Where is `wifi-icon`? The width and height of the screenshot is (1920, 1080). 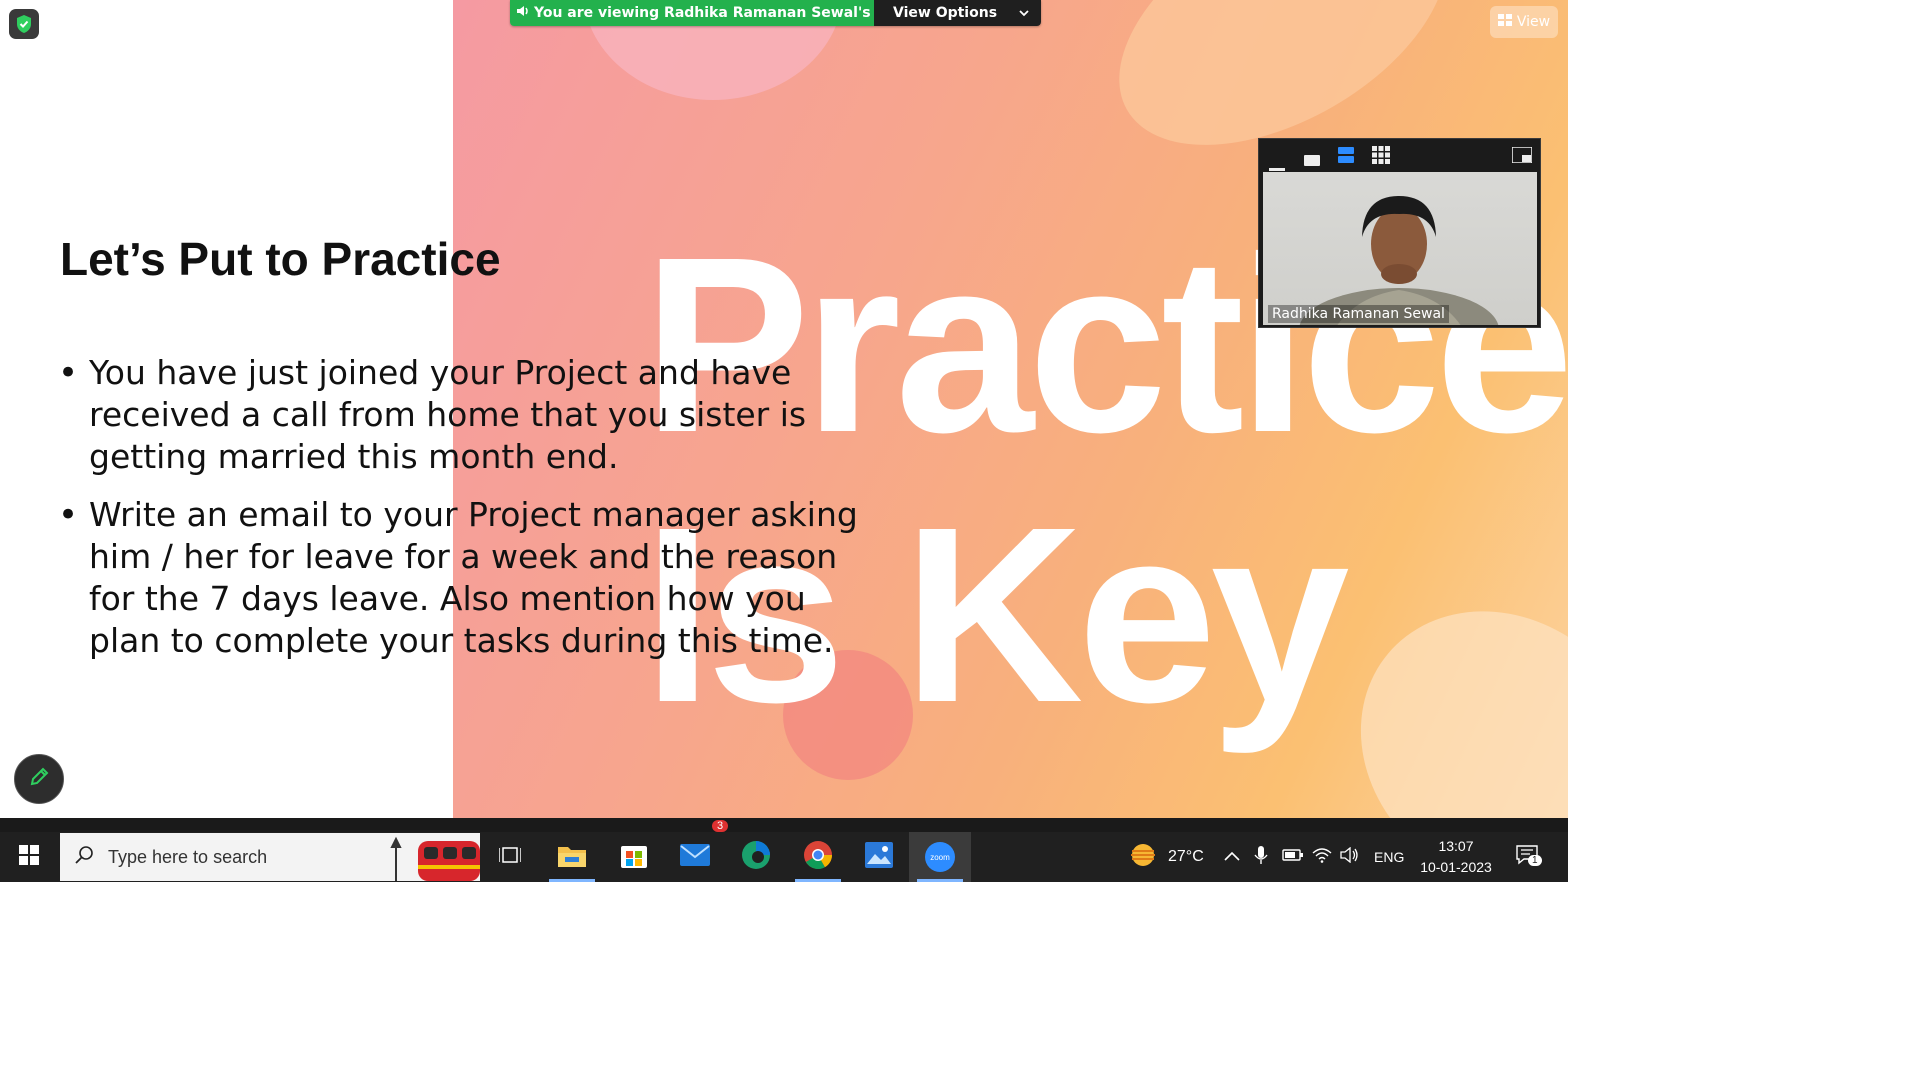
wifi-icon is located at coordinates (1322, 857).